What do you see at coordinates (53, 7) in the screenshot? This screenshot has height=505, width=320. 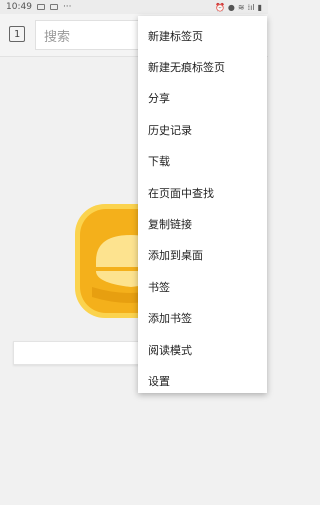 I see `app-notification-icon` at bounding box center [53, 7].